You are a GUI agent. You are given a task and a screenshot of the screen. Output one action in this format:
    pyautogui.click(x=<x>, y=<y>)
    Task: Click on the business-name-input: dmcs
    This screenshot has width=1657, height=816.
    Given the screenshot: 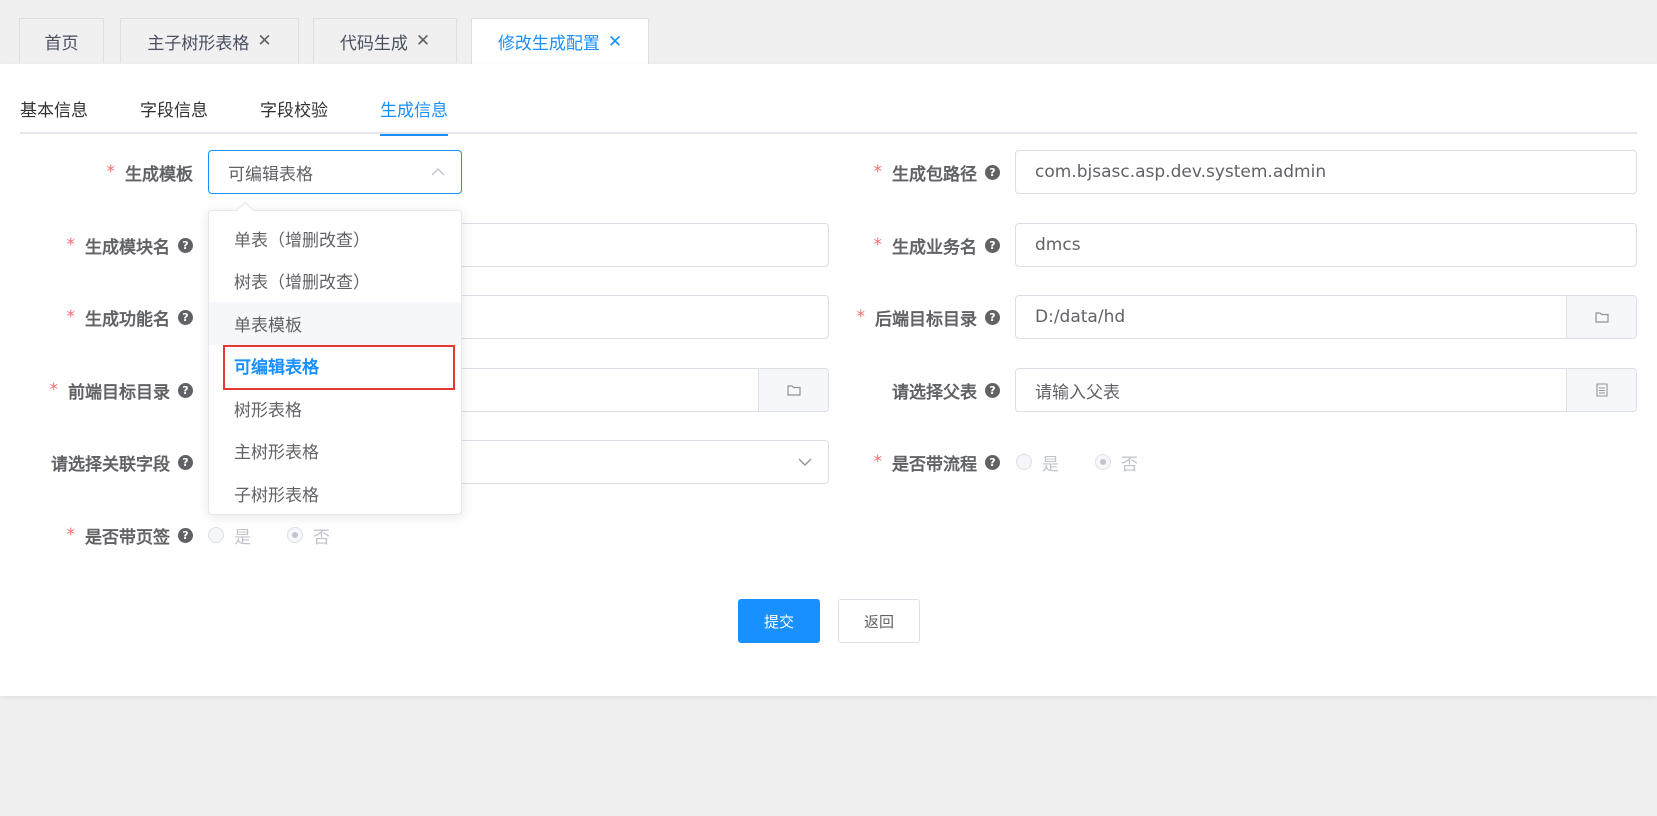 What is the action you would take?
    pyautogui.click(x=1326, y=245)
    